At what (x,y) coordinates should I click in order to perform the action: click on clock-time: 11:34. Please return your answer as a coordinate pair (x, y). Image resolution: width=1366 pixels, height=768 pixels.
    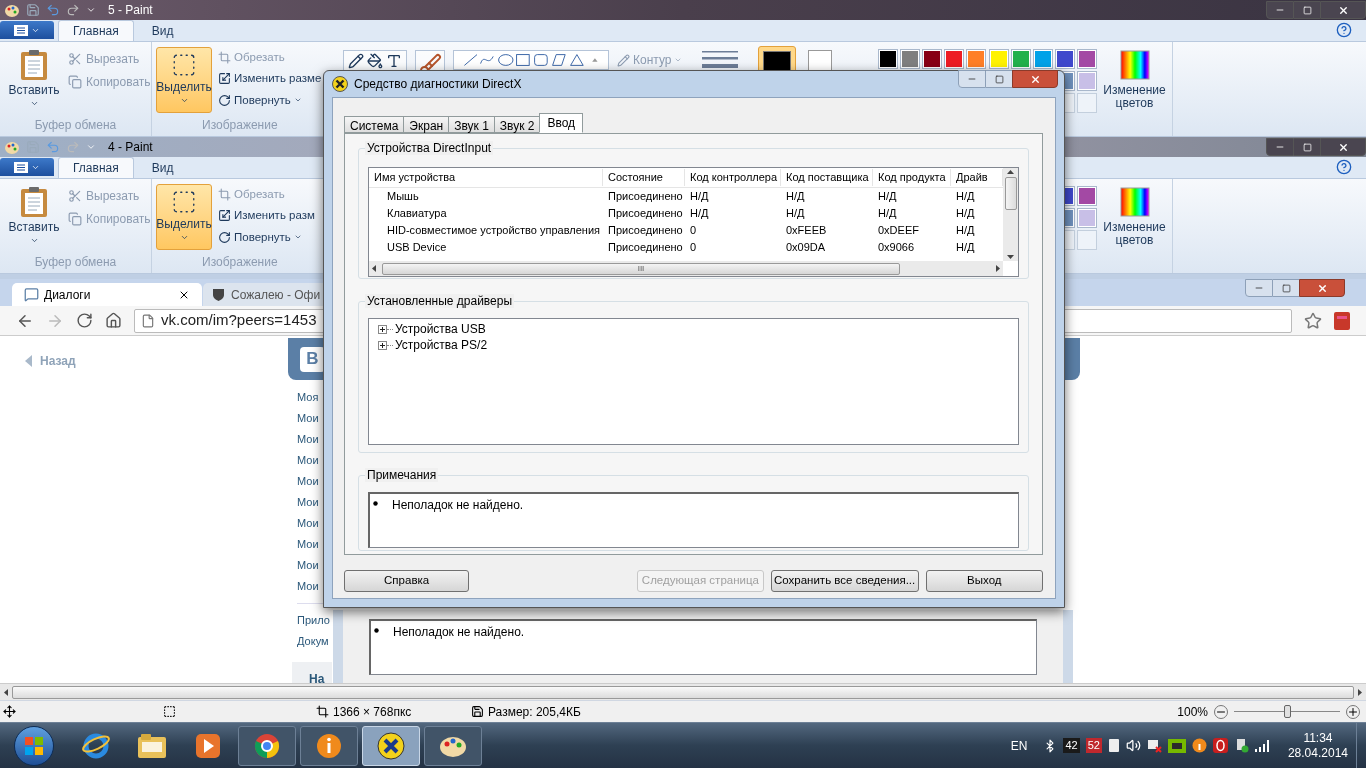
    Looking at the image, I should click on (1318, 738).